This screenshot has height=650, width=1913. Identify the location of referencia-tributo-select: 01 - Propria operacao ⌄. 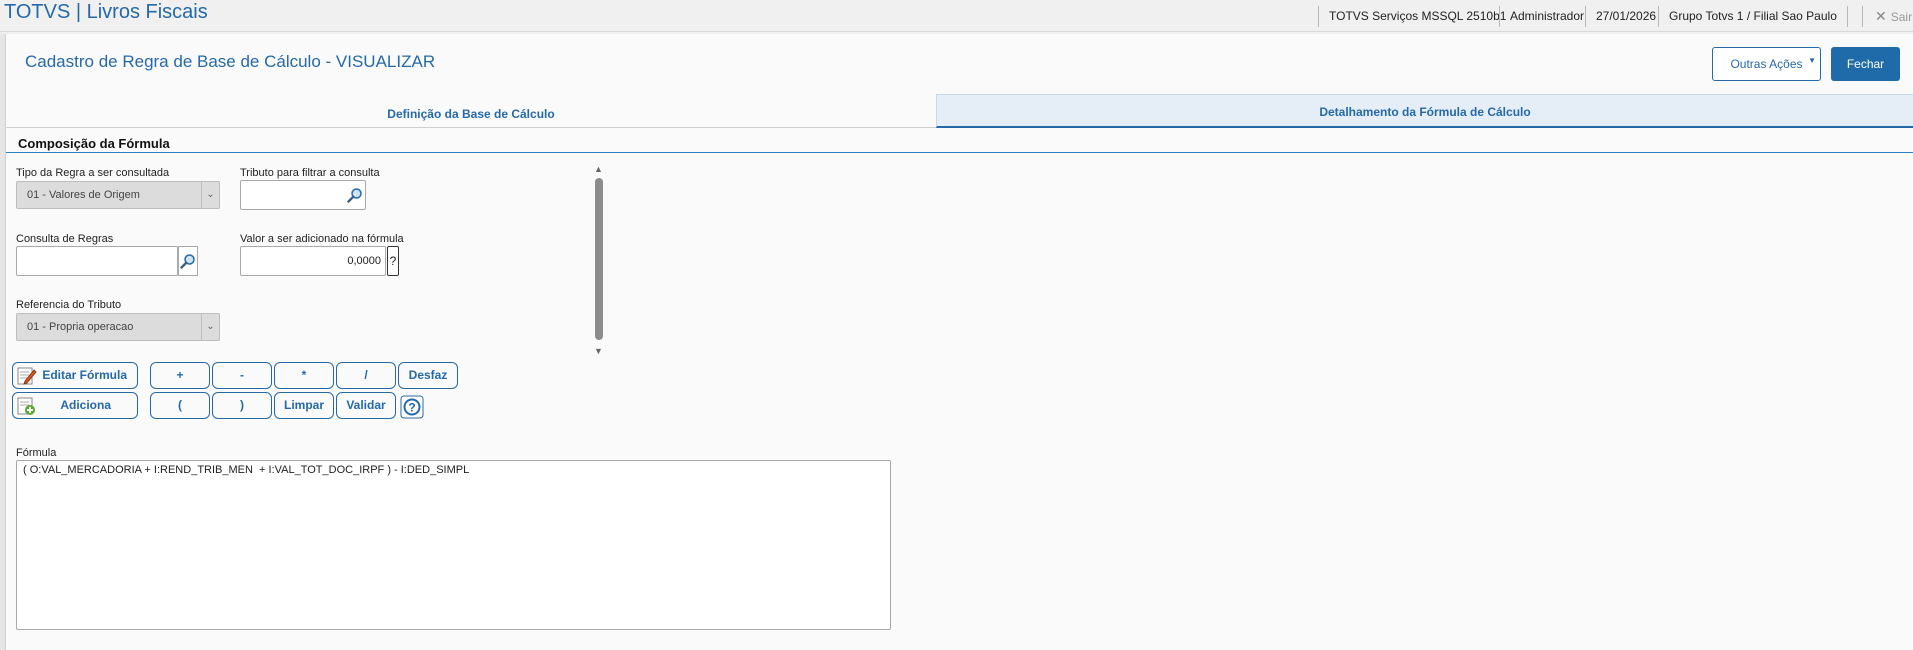
(118, 327).